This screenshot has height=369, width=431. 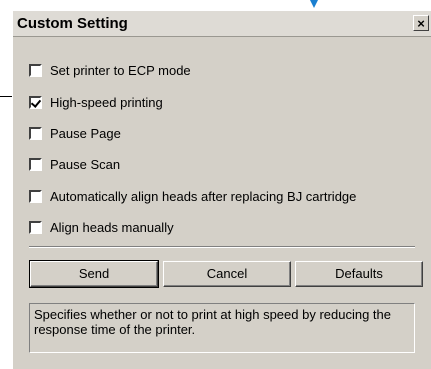 I want to click on option-high-speed-printing: High-speed printing, so click(x=96, y=102).